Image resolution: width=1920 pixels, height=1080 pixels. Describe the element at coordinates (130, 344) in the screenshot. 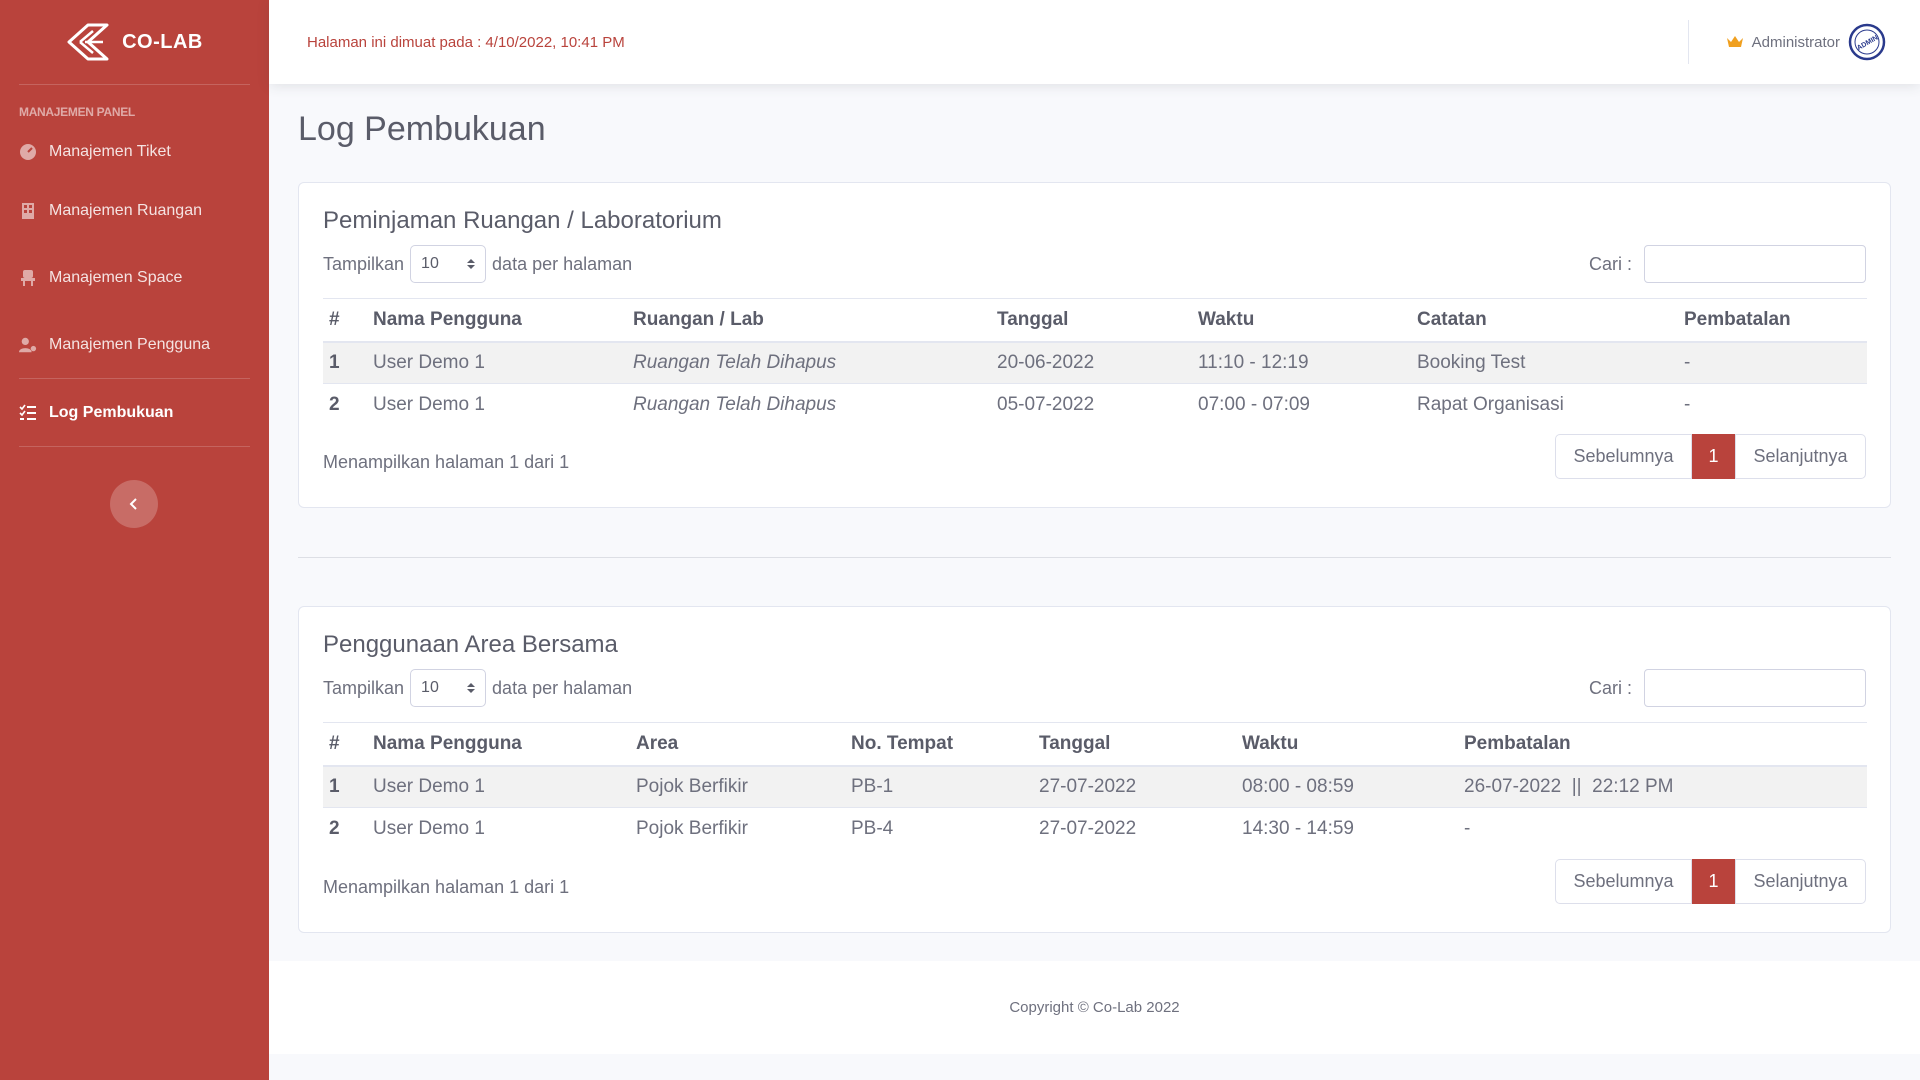

I see `sidebar-item-label: Manajemen Pengguna` at that location.